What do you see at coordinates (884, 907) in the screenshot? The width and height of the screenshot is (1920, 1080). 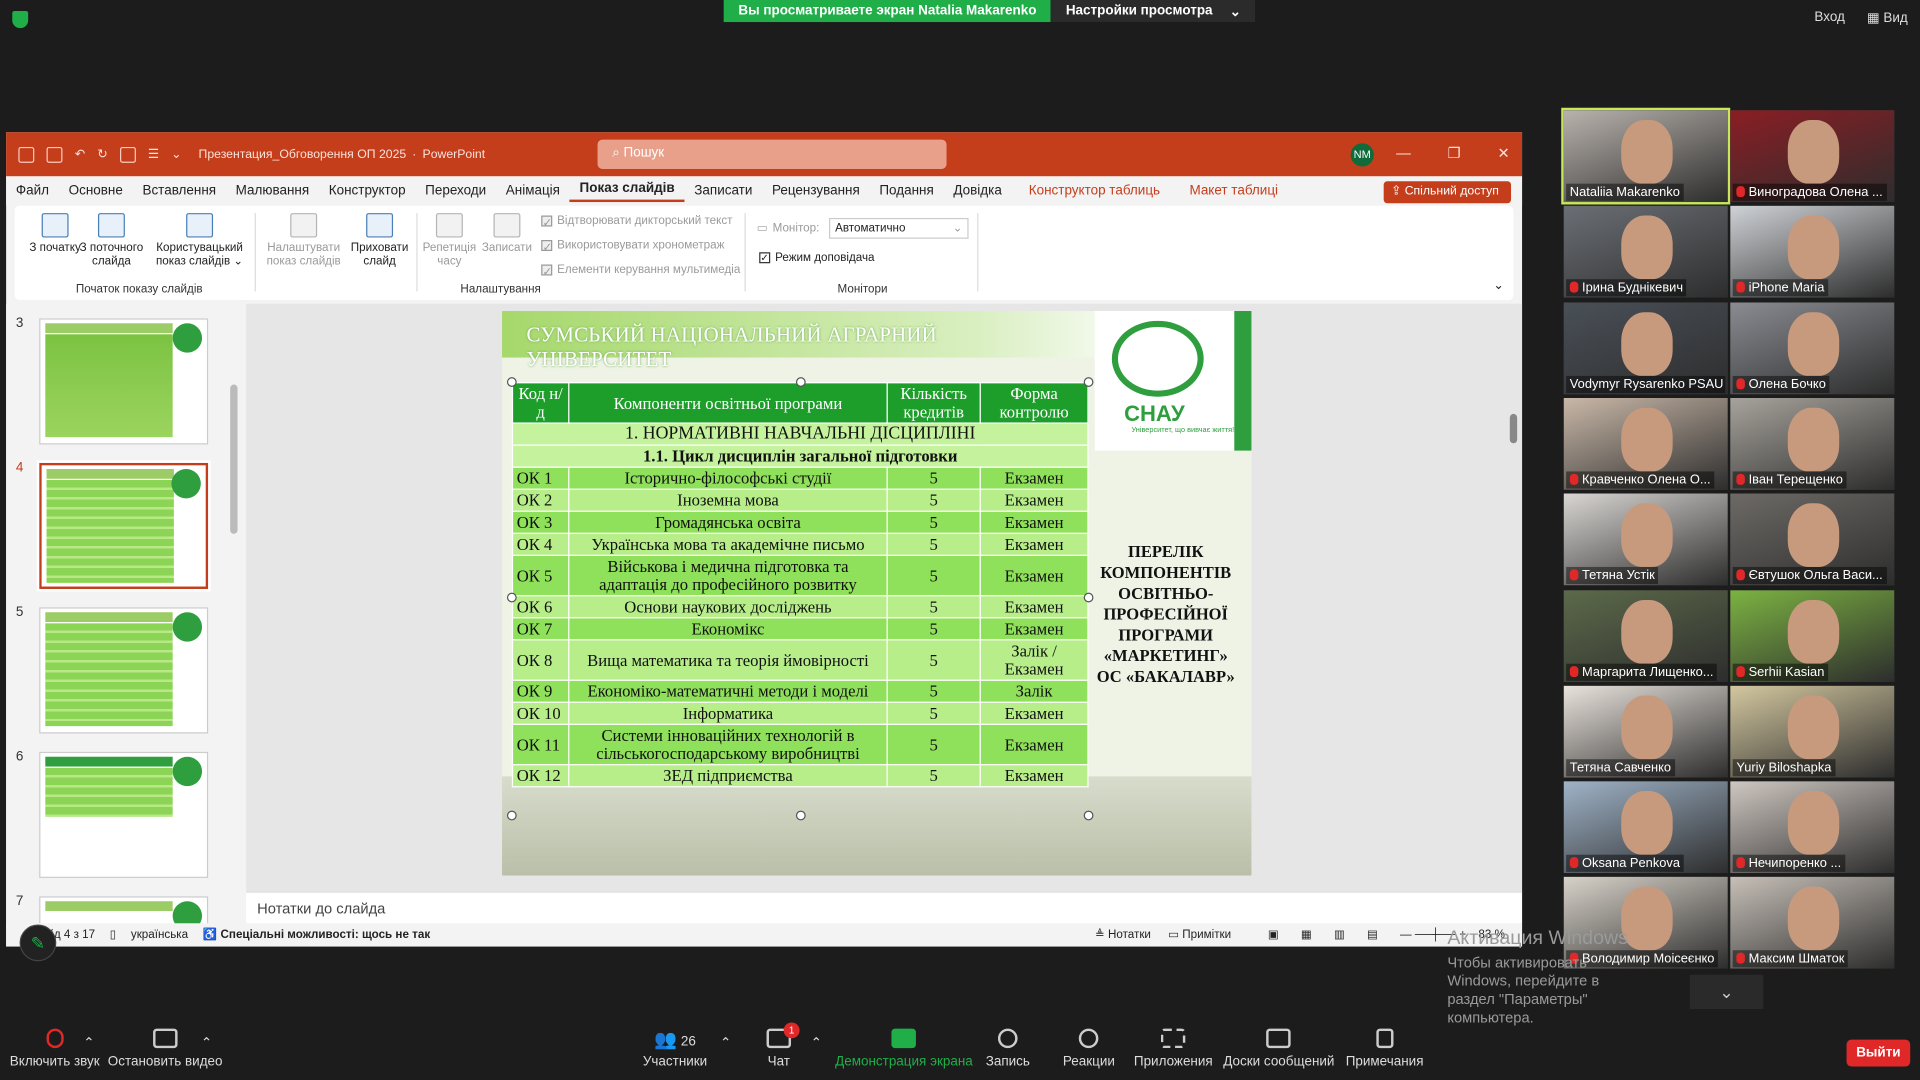 I see `notes-pane: Нотатки до слайда` at bounding box center [884, 907].